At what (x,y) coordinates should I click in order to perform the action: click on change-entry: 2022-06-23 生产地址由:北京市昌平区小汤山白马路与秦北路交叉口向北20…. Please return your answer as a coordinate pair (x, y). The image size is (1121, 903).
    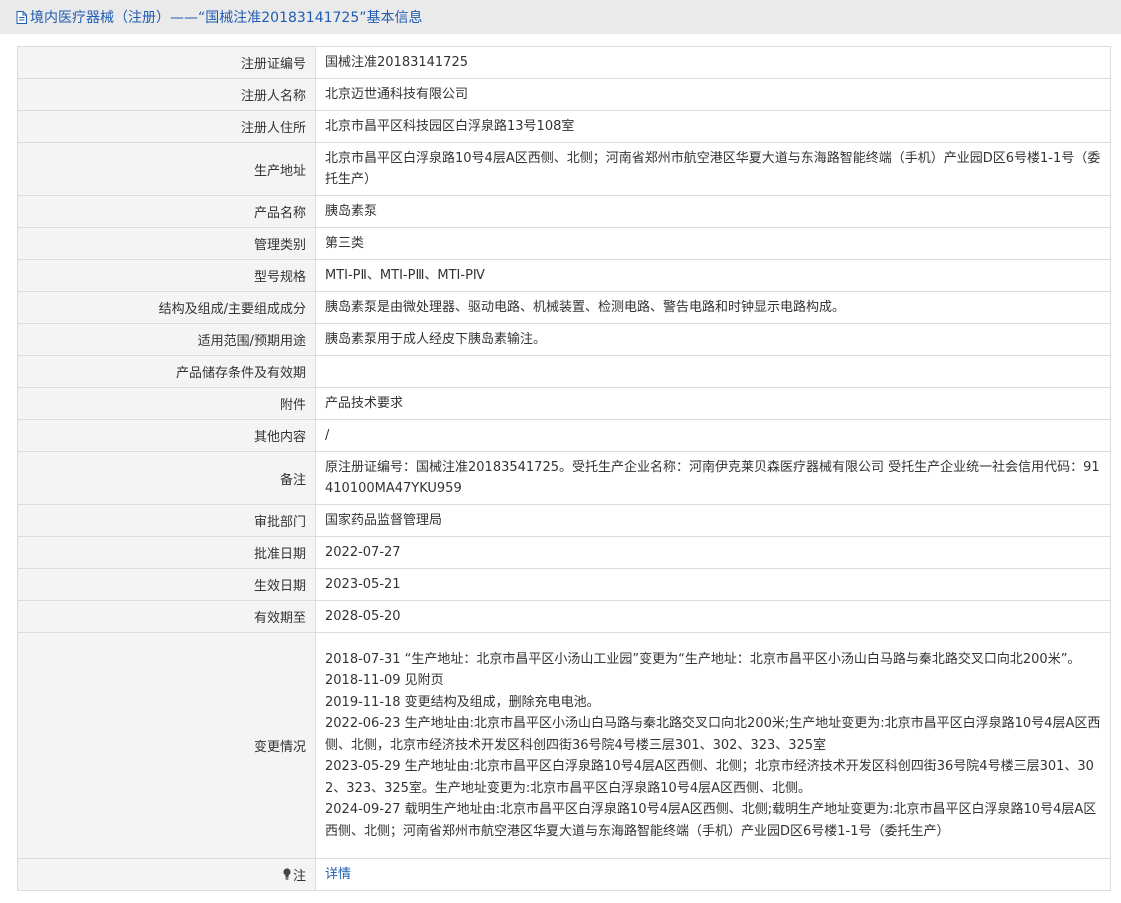
    Looking at the image, I should click on (713, 734).